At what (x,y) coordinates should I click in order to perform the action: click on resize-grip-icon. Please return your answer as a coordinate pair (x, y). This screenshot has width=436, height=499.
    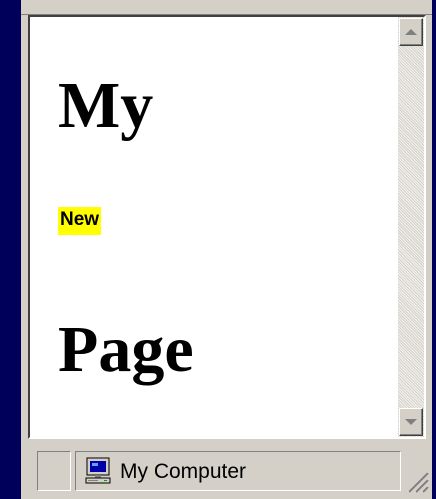
    Looking at the image, I should click on (416, 480).